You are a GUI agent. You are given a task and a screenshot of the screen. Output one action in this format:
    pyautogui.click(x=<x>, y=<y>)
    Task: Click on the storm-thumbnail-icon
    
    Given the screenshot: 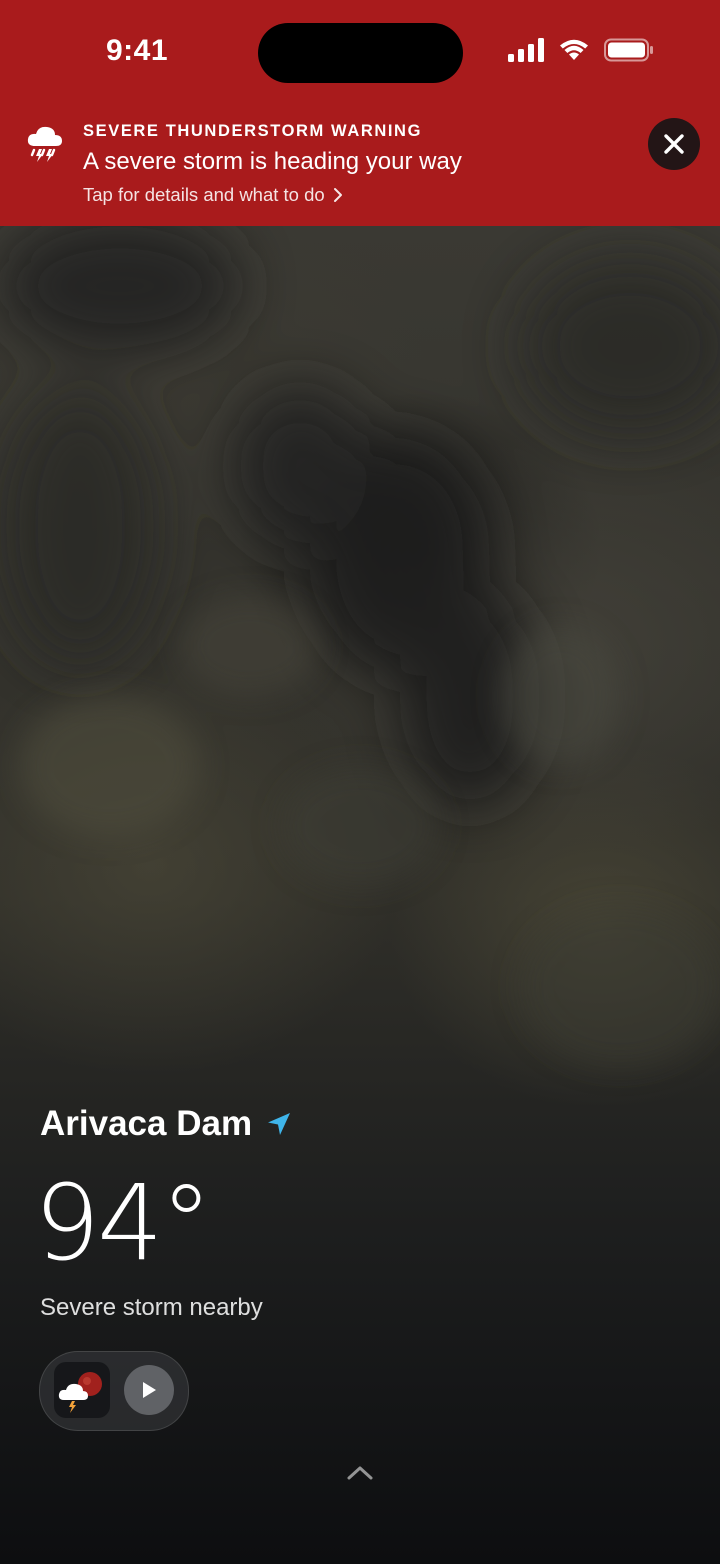 What is the action you would take?
    pyautogui.click(x=80, y=1392)
    